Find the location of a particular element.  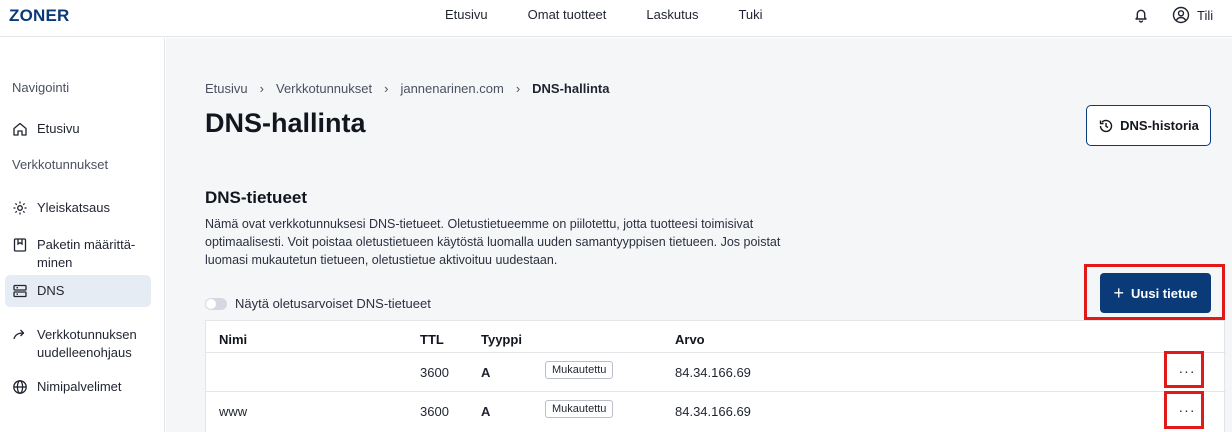

column-header-value: Arvo is located at coordinates (690, 339).